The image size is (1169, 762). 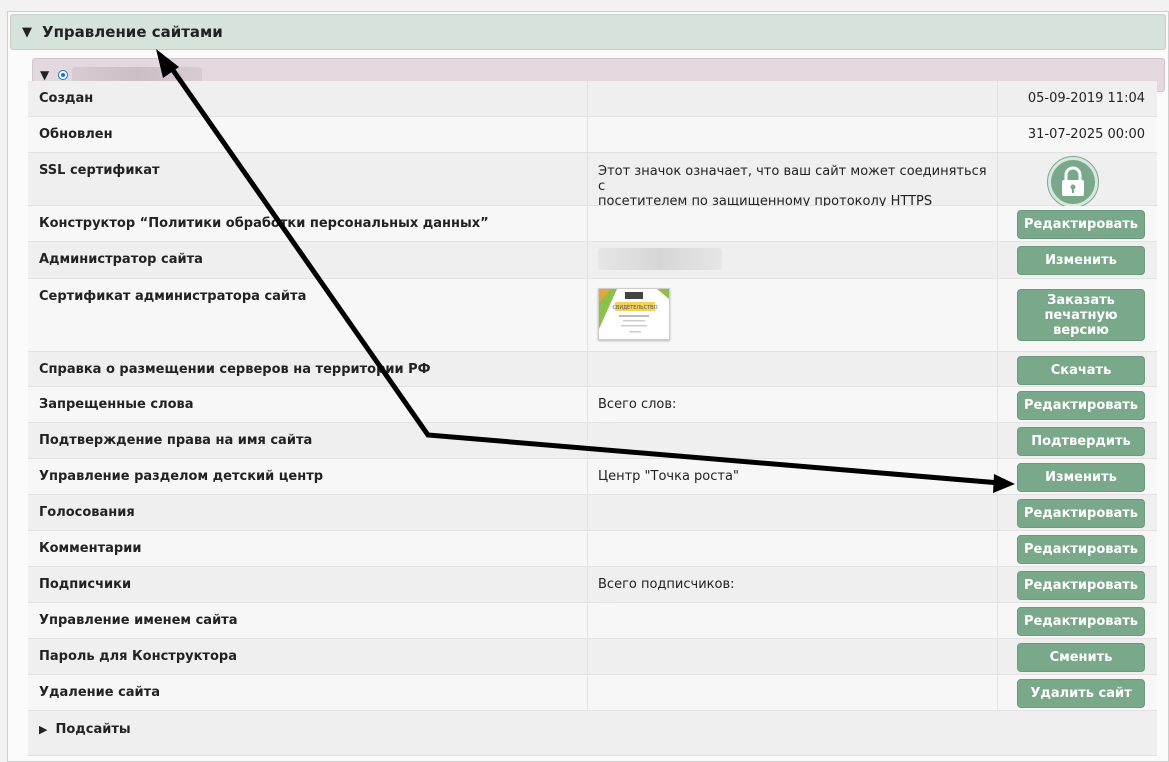 I want to click on row-label: Управление разделом детский центр, so click(x=181, y=476).